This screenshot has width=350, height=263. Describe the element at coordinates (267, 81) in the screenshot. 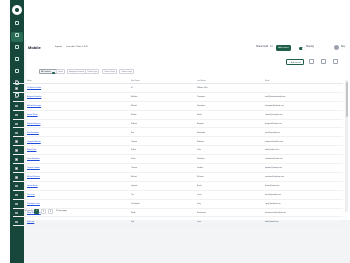

I see `column-header-email: Email` at that location.